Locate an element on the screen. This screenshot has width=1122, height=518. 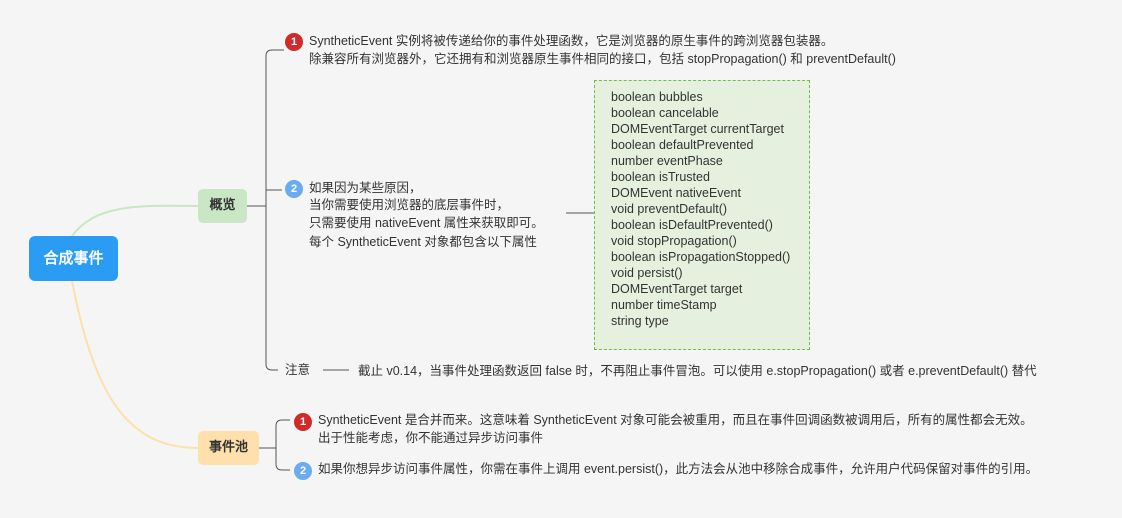
property-item: boolean isDefaultPrevented() is located at coordinates (692, 225).